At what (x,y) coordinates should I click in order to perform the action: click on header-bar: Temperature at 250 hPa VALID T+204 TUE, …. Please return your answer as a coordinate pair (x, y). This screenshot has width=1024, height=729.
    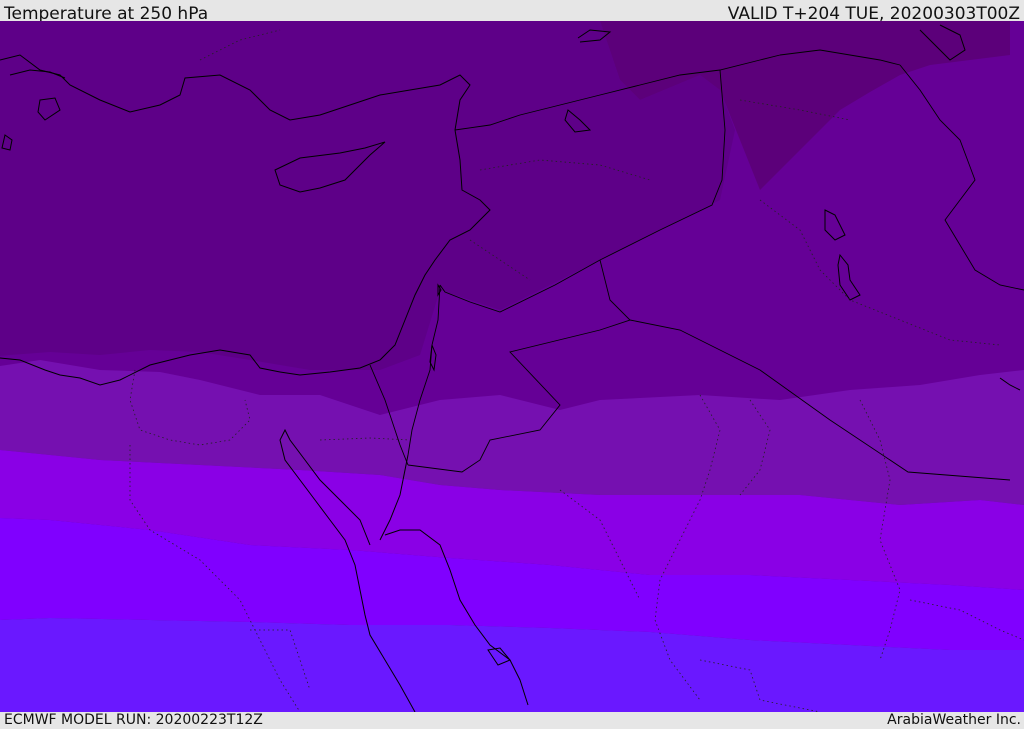
    Looking at the image, I should click on (512, 12).